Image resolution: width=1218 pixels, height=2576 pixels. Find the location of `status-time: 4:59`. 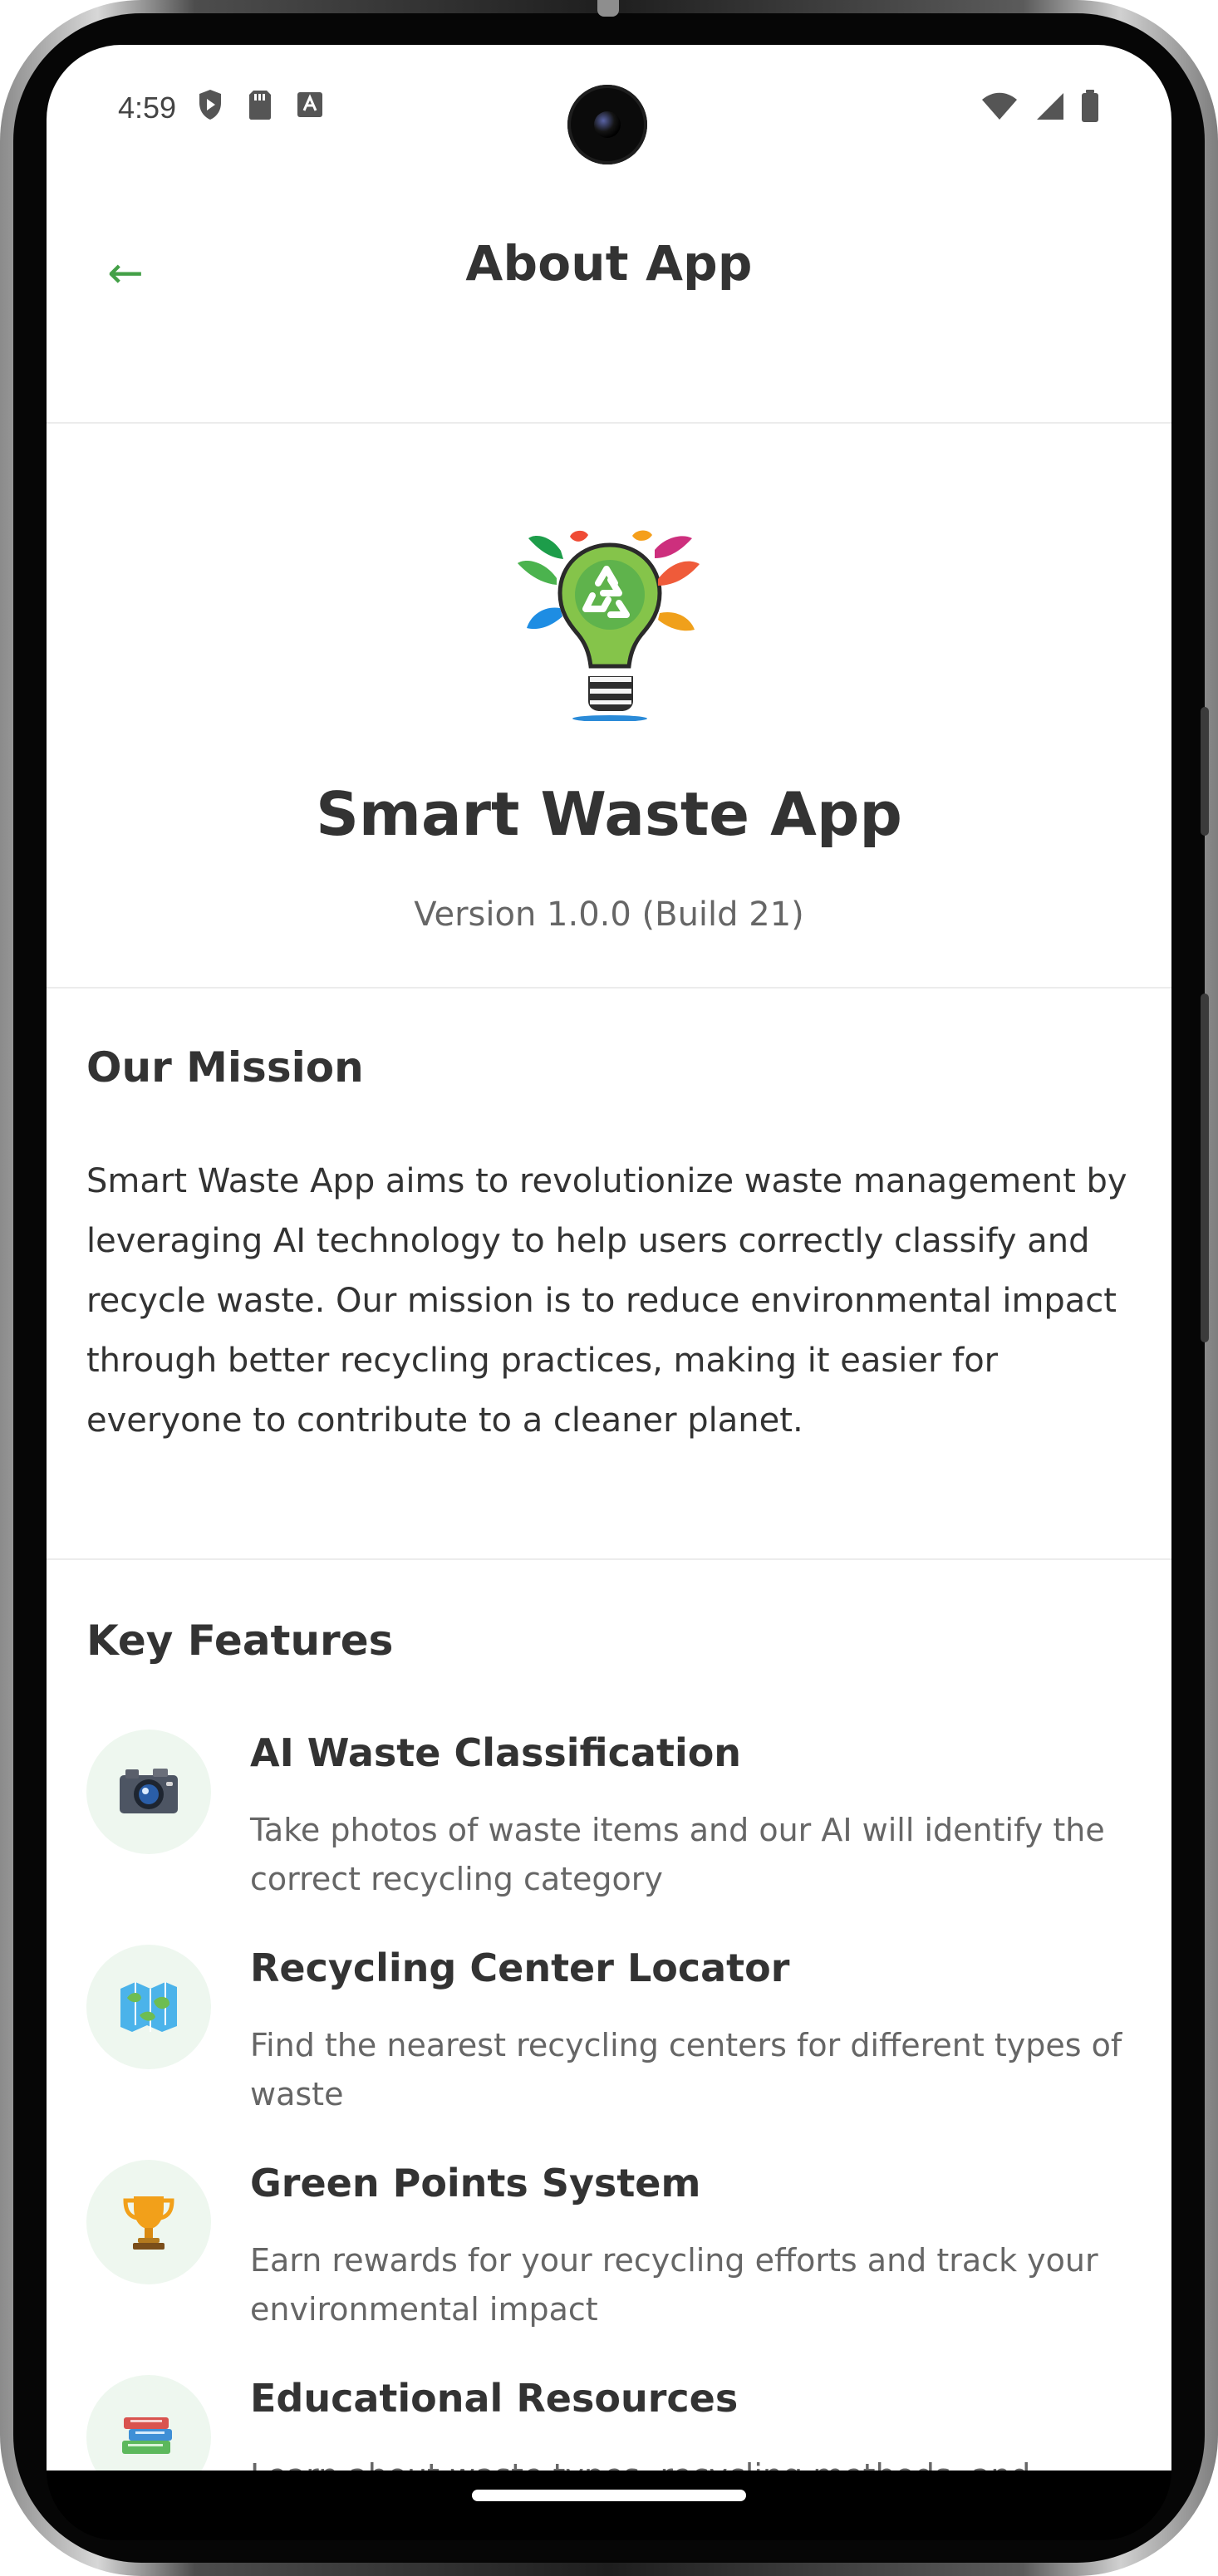

status-time: 4:59 is located at coordinates (147, 108).